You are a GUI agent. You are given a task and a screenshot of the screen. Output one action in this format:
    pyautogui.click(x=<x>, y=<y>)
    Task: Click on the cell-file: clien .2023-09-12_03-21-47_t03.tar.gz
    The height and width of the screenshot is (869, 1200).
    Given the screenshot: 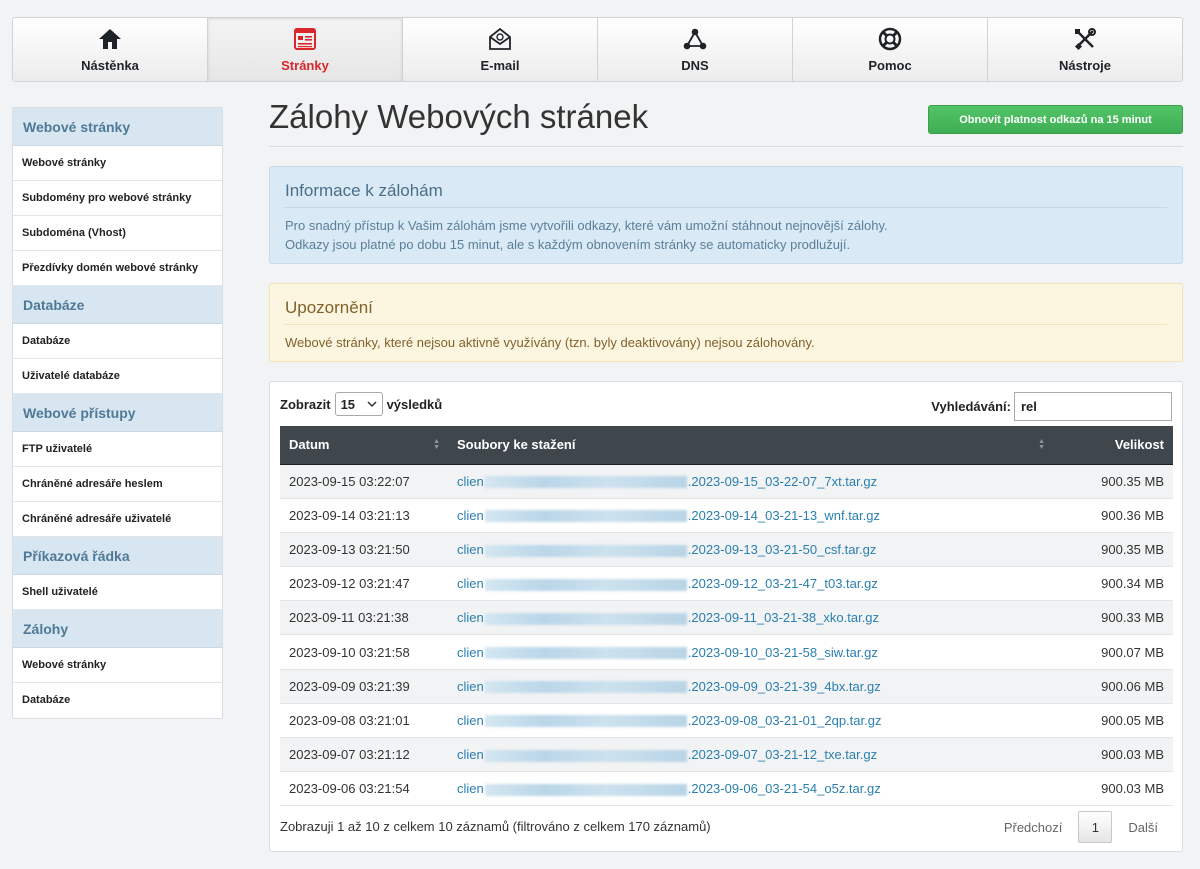 What is the action you would take?
    pyautogui.click(x=750, y=584)
    